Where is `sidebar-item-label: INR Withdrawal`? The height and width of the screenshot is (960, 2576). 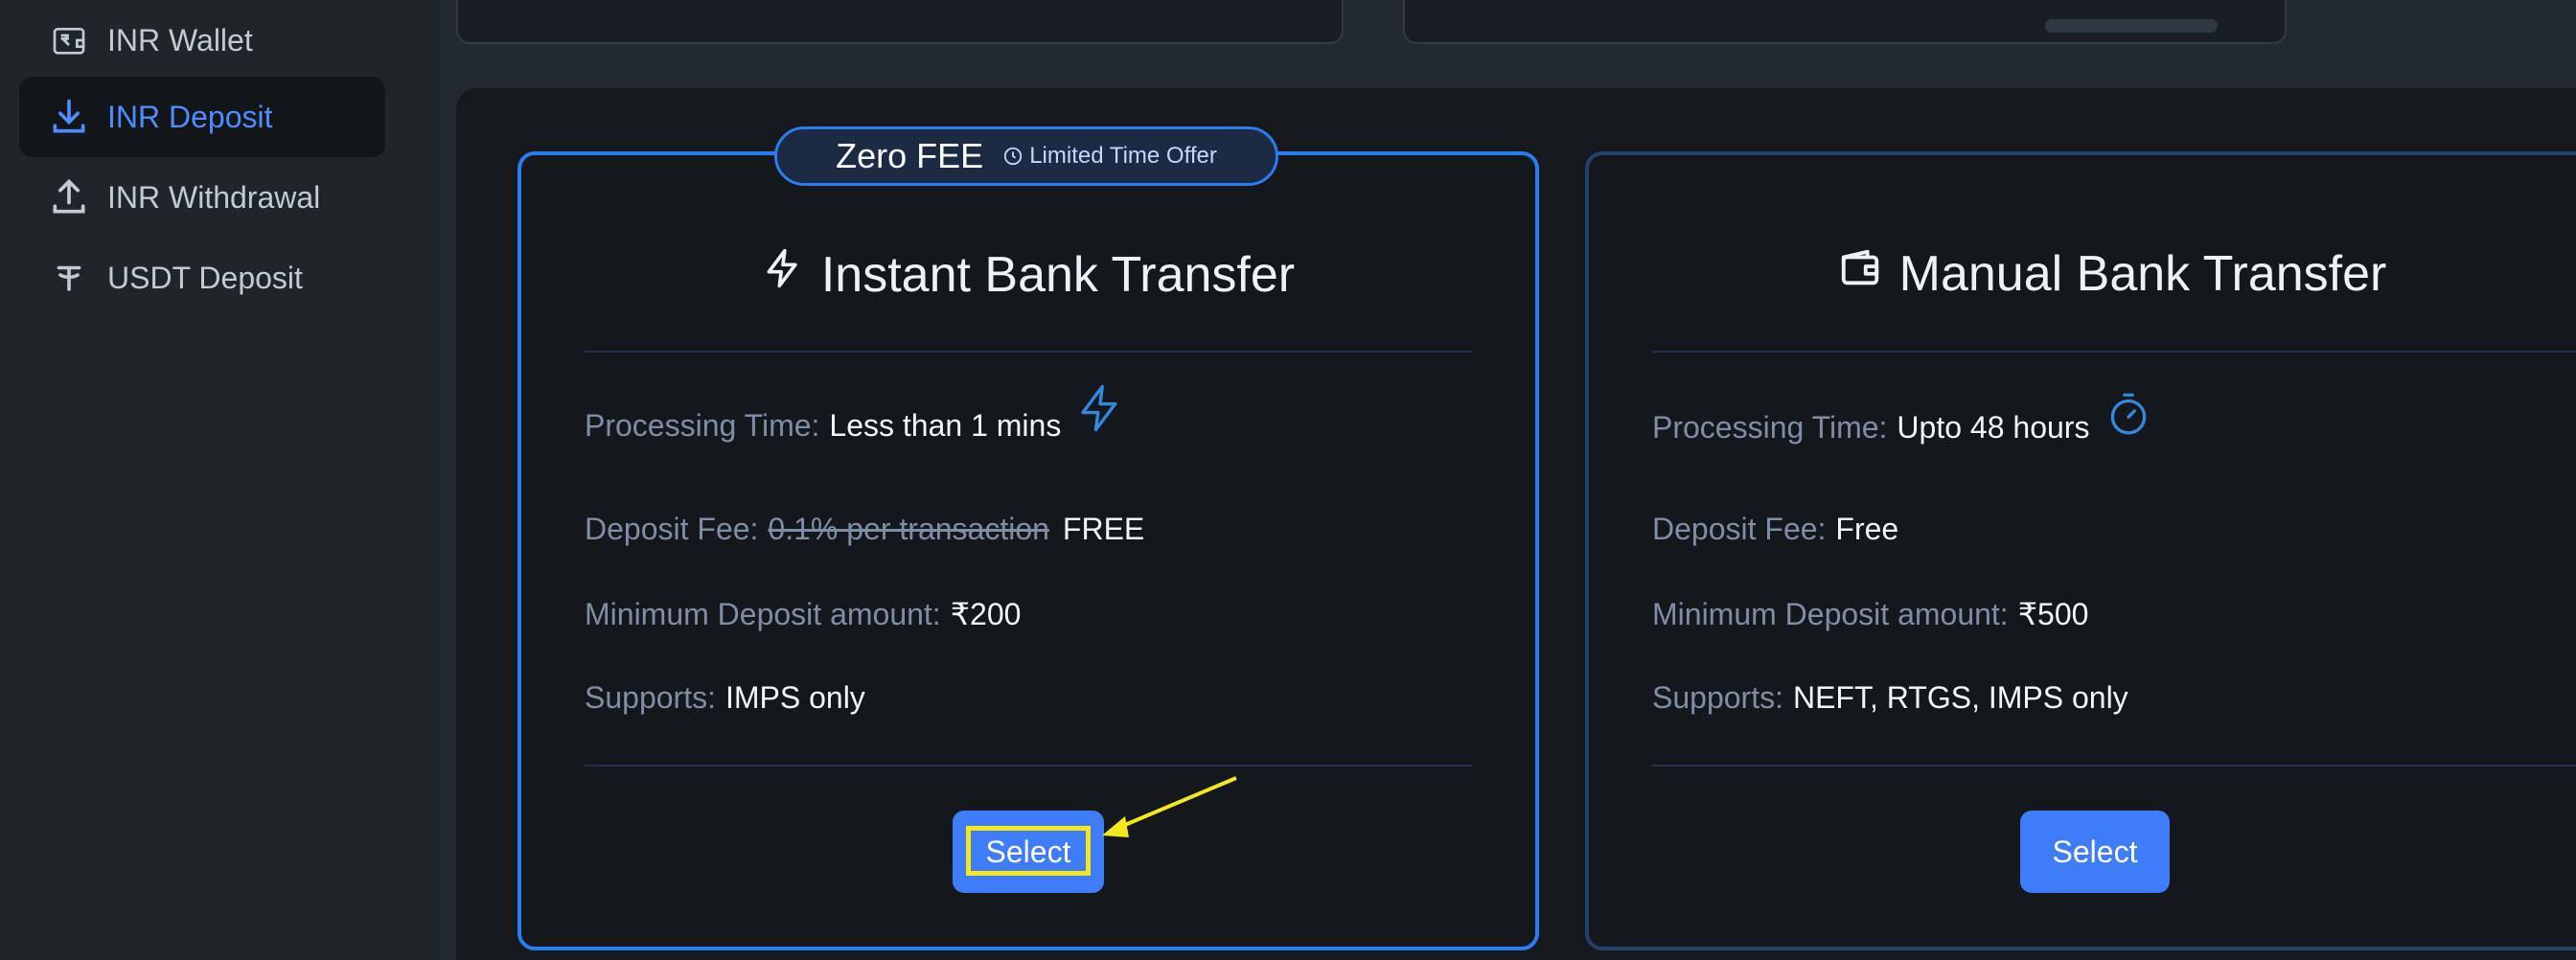
sidebar-item-label: INR Withdrawal is located at coordinates (214, 197).